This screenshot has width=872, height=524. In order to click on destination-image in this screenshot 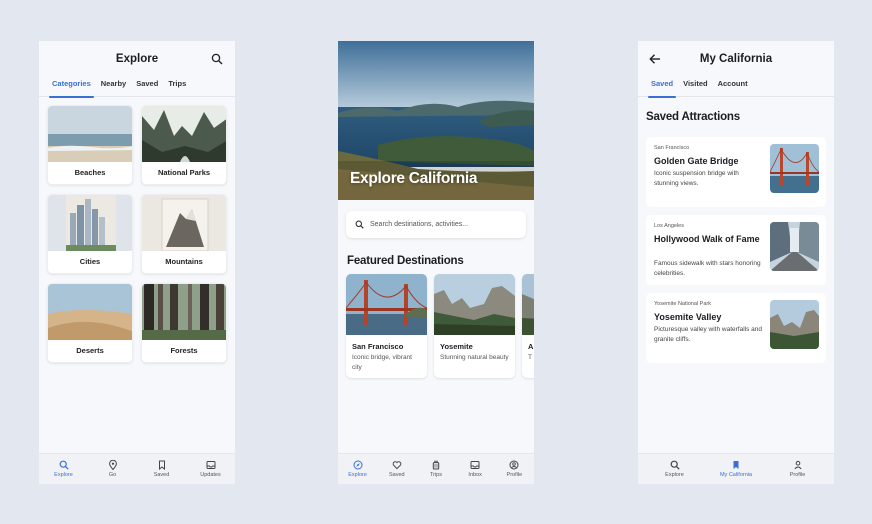, I will do `click(528, 304)`.